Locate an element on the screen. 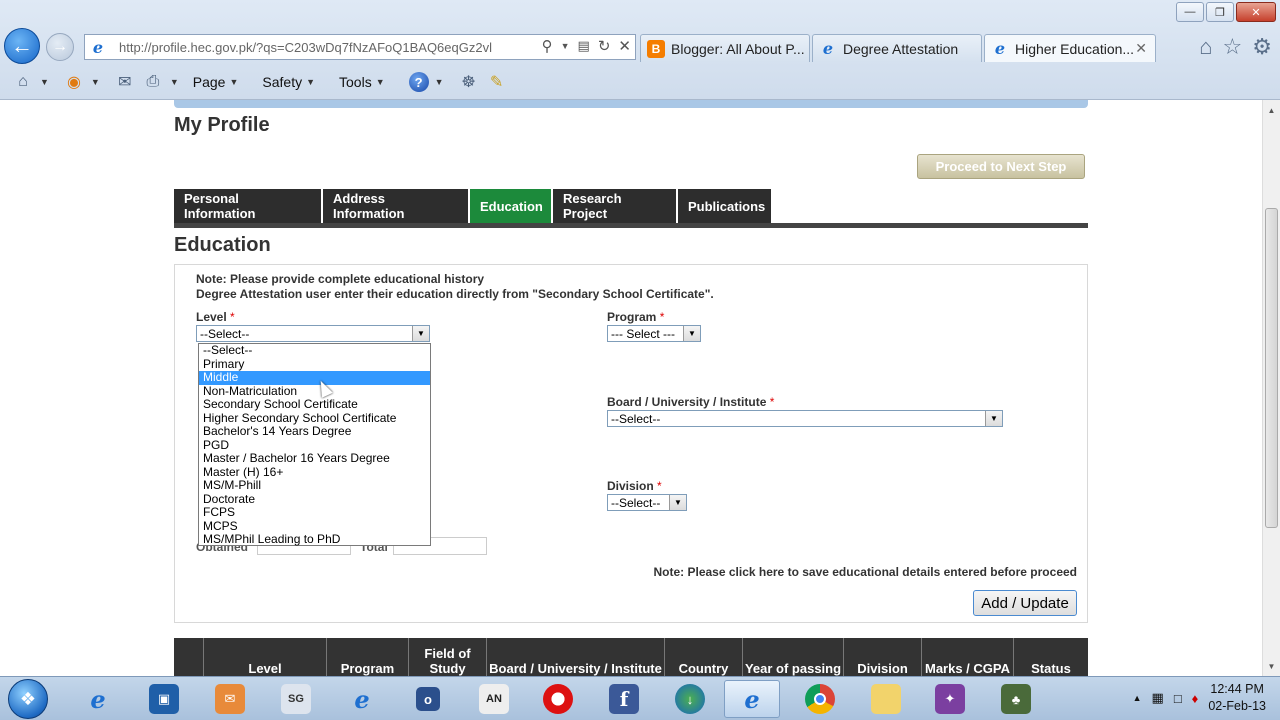 The height and width of the screenshot is (720, 1280). taskbar-app-purple: ✦ is located at coordinates (950, 699).